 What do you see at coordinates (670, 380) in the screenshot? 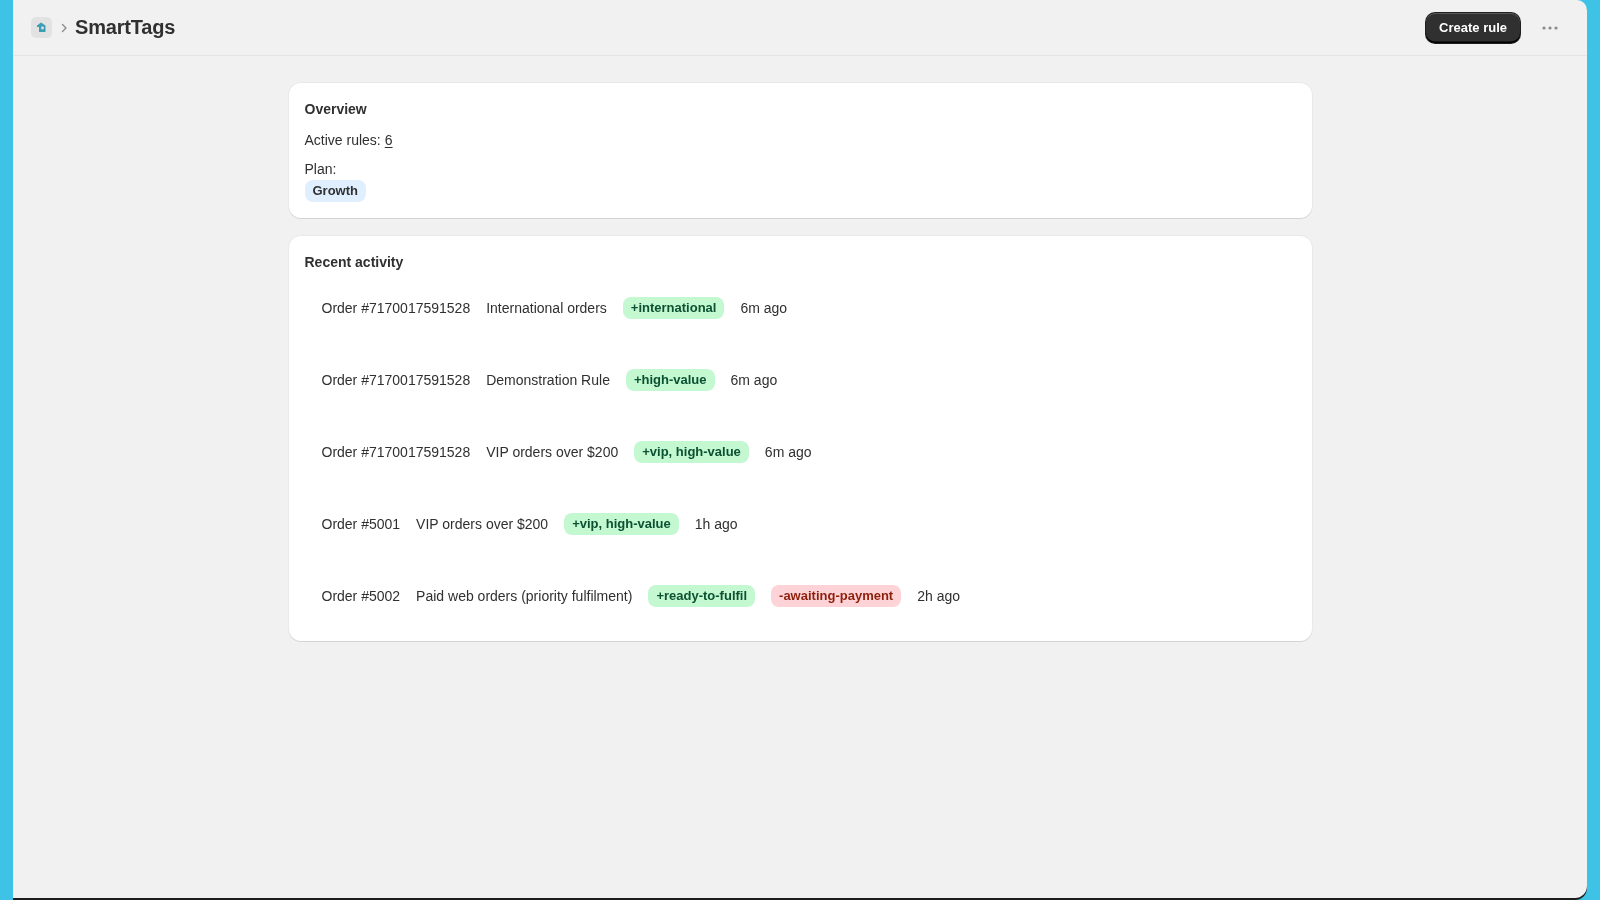
I see `added-tag: +high-value` at bounding box center [670, 380].